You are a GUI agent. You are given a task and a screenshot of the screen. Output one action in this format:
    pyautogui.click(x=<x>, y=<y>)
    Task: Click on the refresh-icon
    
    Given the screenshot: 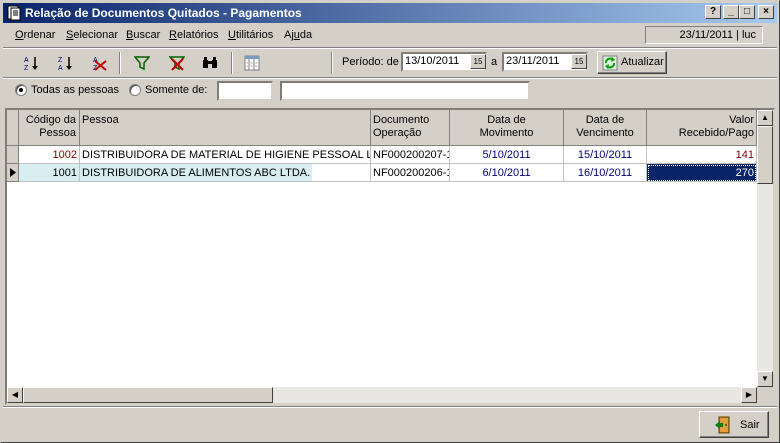 What is the action you would take?
    pyautogui.click(x=610, y=63)
    